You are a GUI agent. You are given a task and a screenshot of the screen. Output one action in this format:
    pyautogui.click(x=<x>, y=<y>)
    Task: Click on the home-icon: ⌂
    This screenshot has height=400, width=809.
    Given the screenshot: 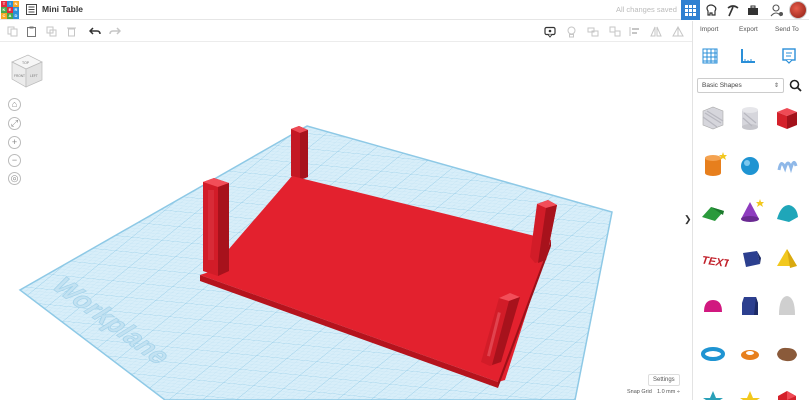 What is the action you would take?
    pyautogui.click(x=14, y=104)
    